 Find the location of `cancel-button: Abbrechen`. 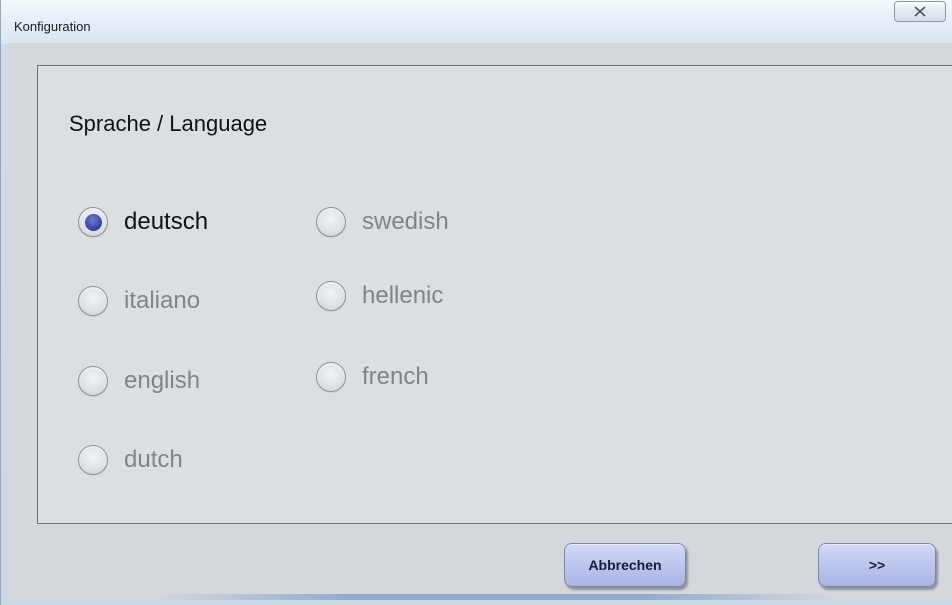

cancel-button: Abbrechen is located at coordinates (625, 565).